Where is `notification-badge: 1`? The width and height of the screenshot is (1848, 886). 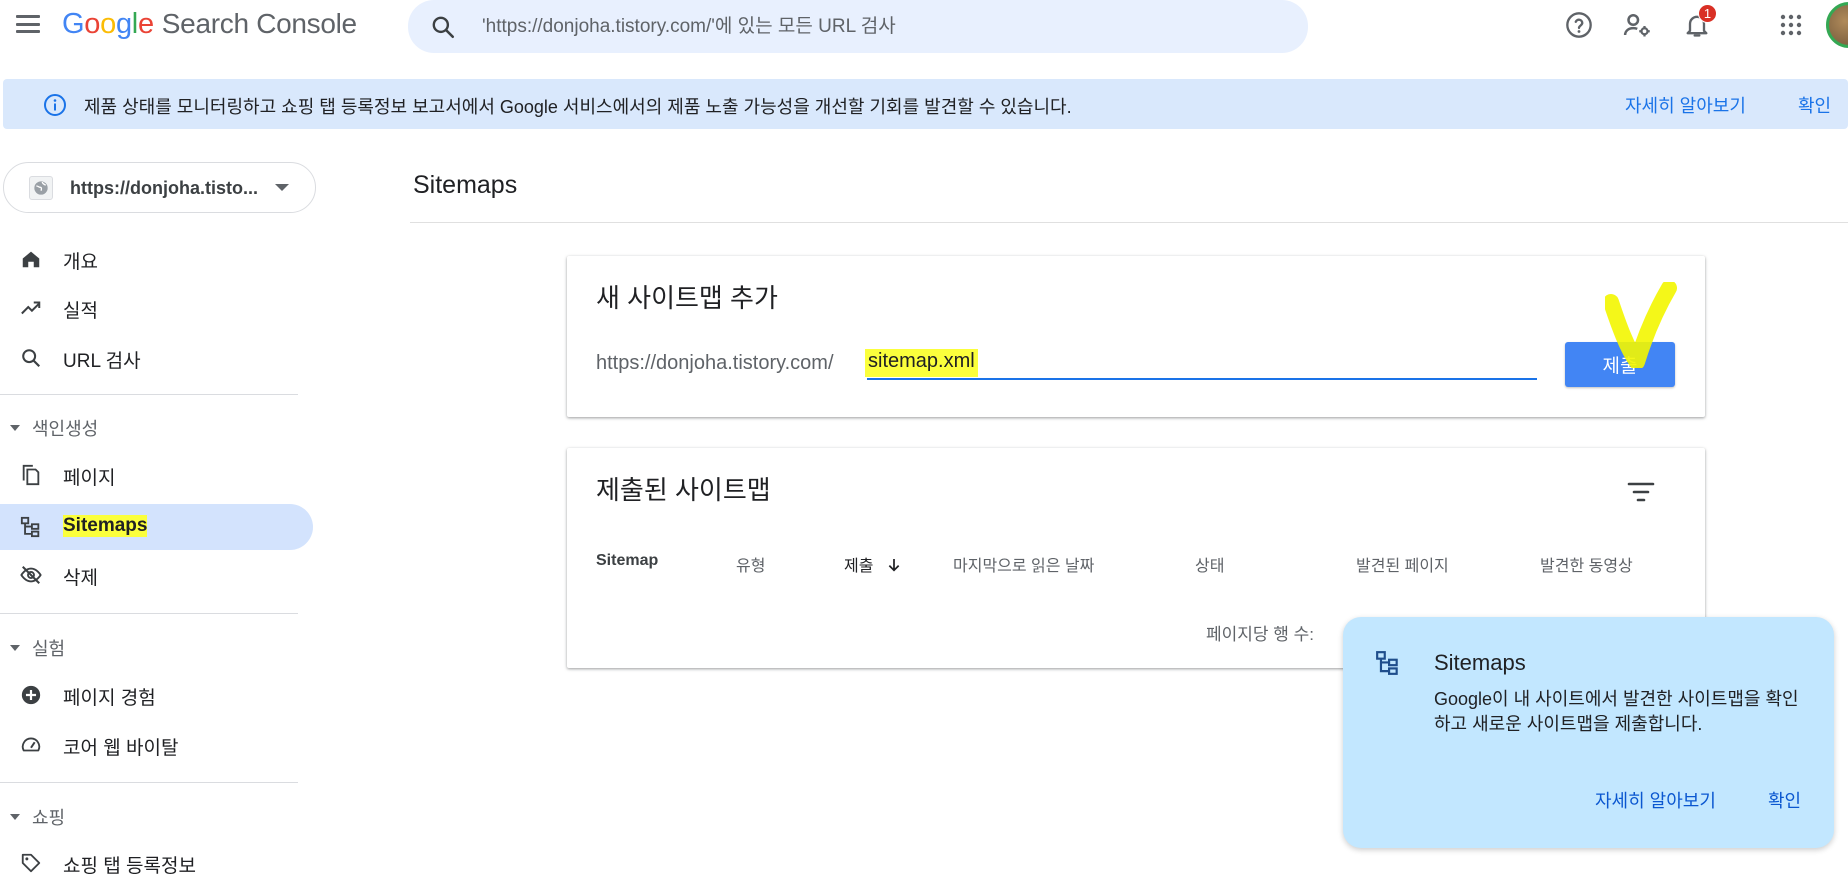
notification-badge: 1 is located at coordinates (1707, 13).